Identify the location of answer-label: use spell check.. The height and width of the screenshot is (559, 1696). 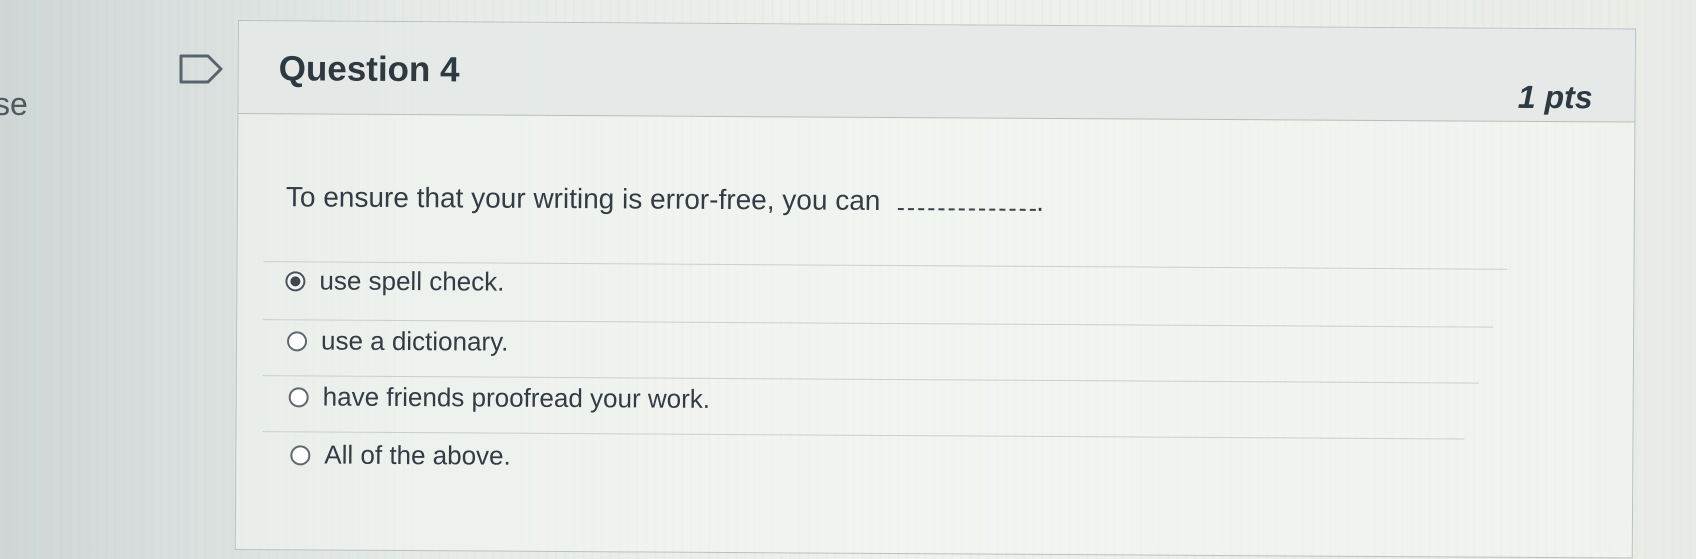
(412, 281).